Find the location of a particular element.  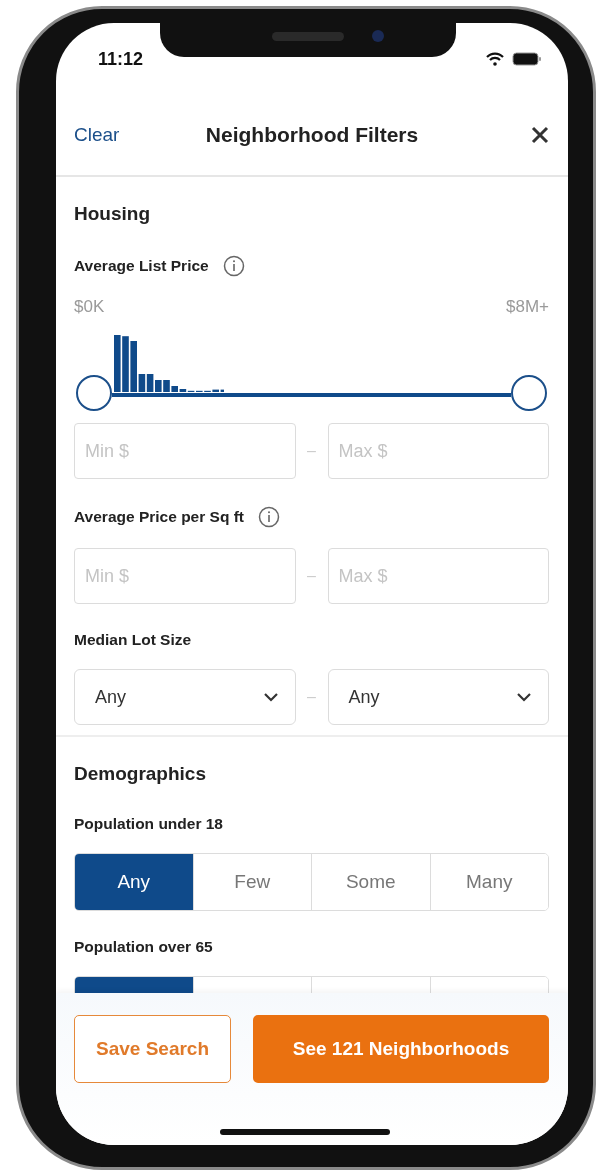

filter-label: Average List Price is located at coordinates (141, 266).